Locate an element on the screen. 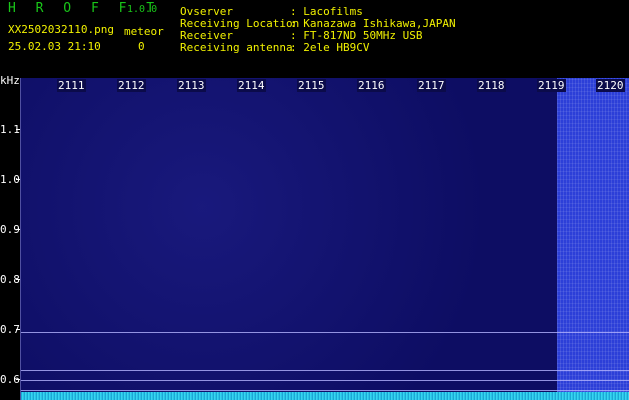  noise-floor-trace is located at coordinates (324, 396).